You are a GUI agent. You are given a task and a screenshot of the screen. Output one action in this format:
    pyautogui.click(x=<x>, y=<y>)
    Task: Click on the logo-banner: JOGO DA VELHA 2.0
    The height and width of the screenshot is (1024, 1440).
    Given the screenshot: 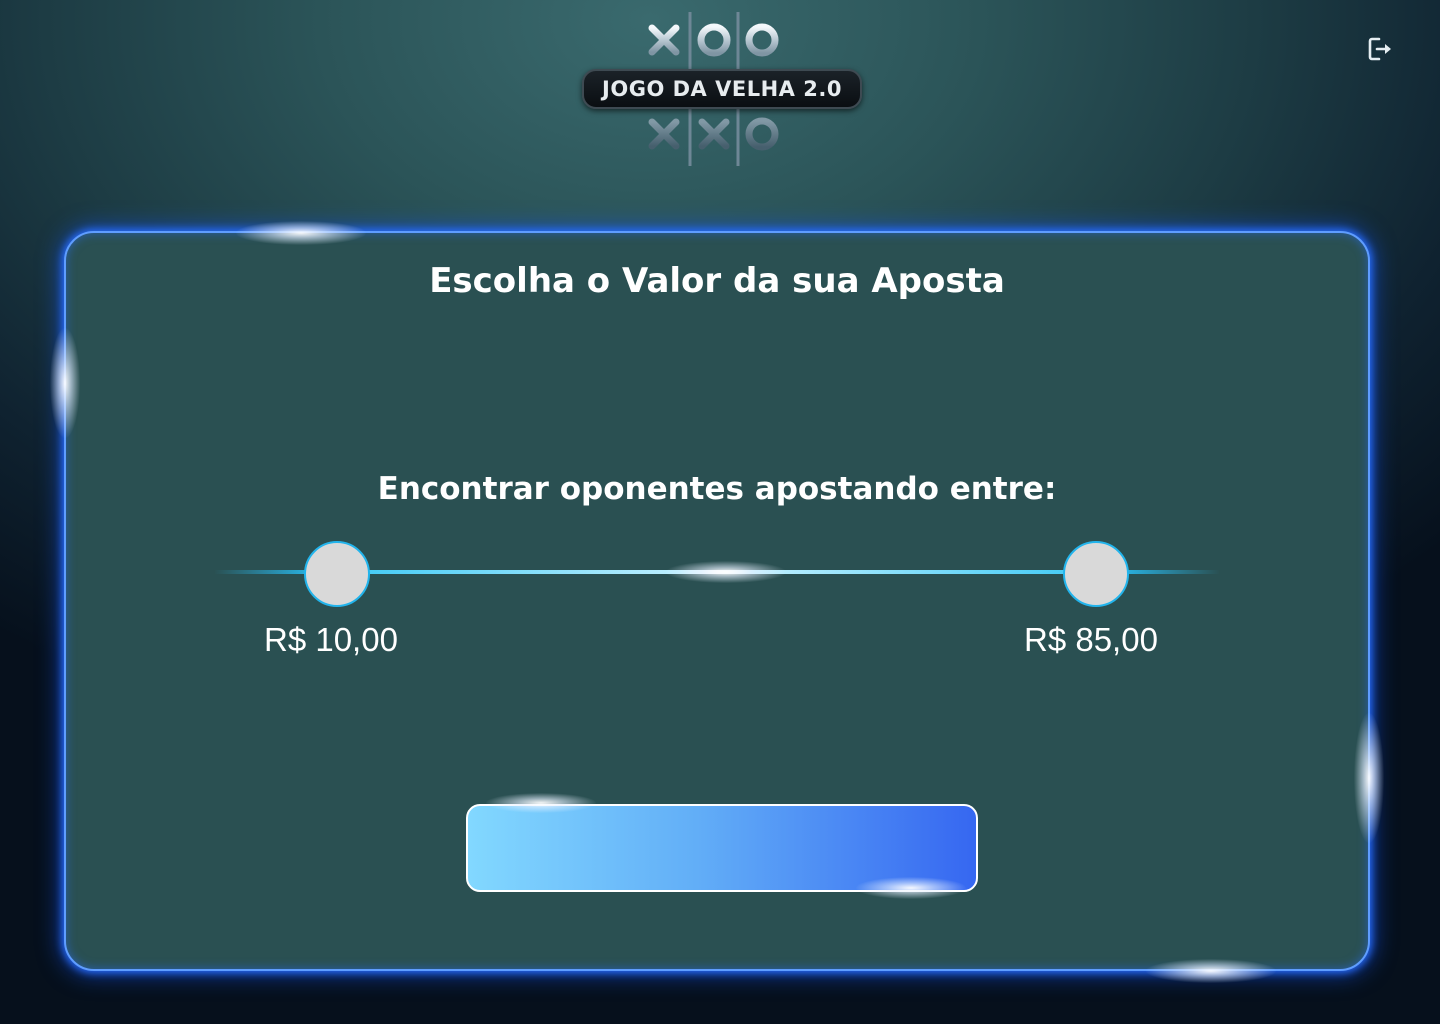 What is the action you would take?
    pyautogui.click(x=722, y=89)
    